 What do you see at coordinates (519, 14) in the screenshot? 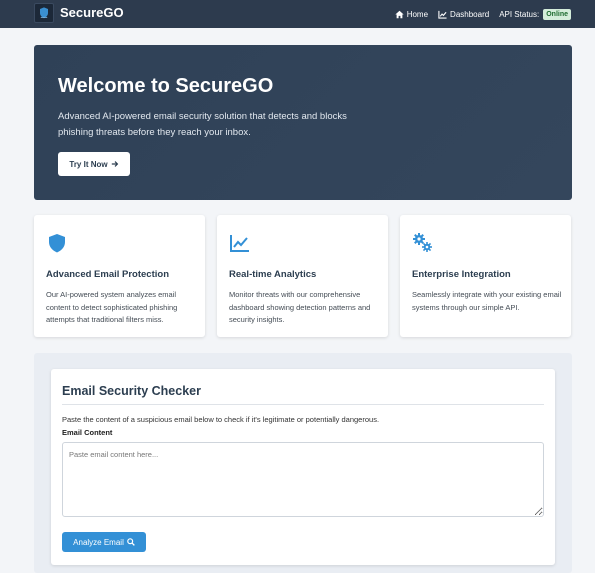
I see `api-status-label: API Status:` at bounding box center [519, 14].